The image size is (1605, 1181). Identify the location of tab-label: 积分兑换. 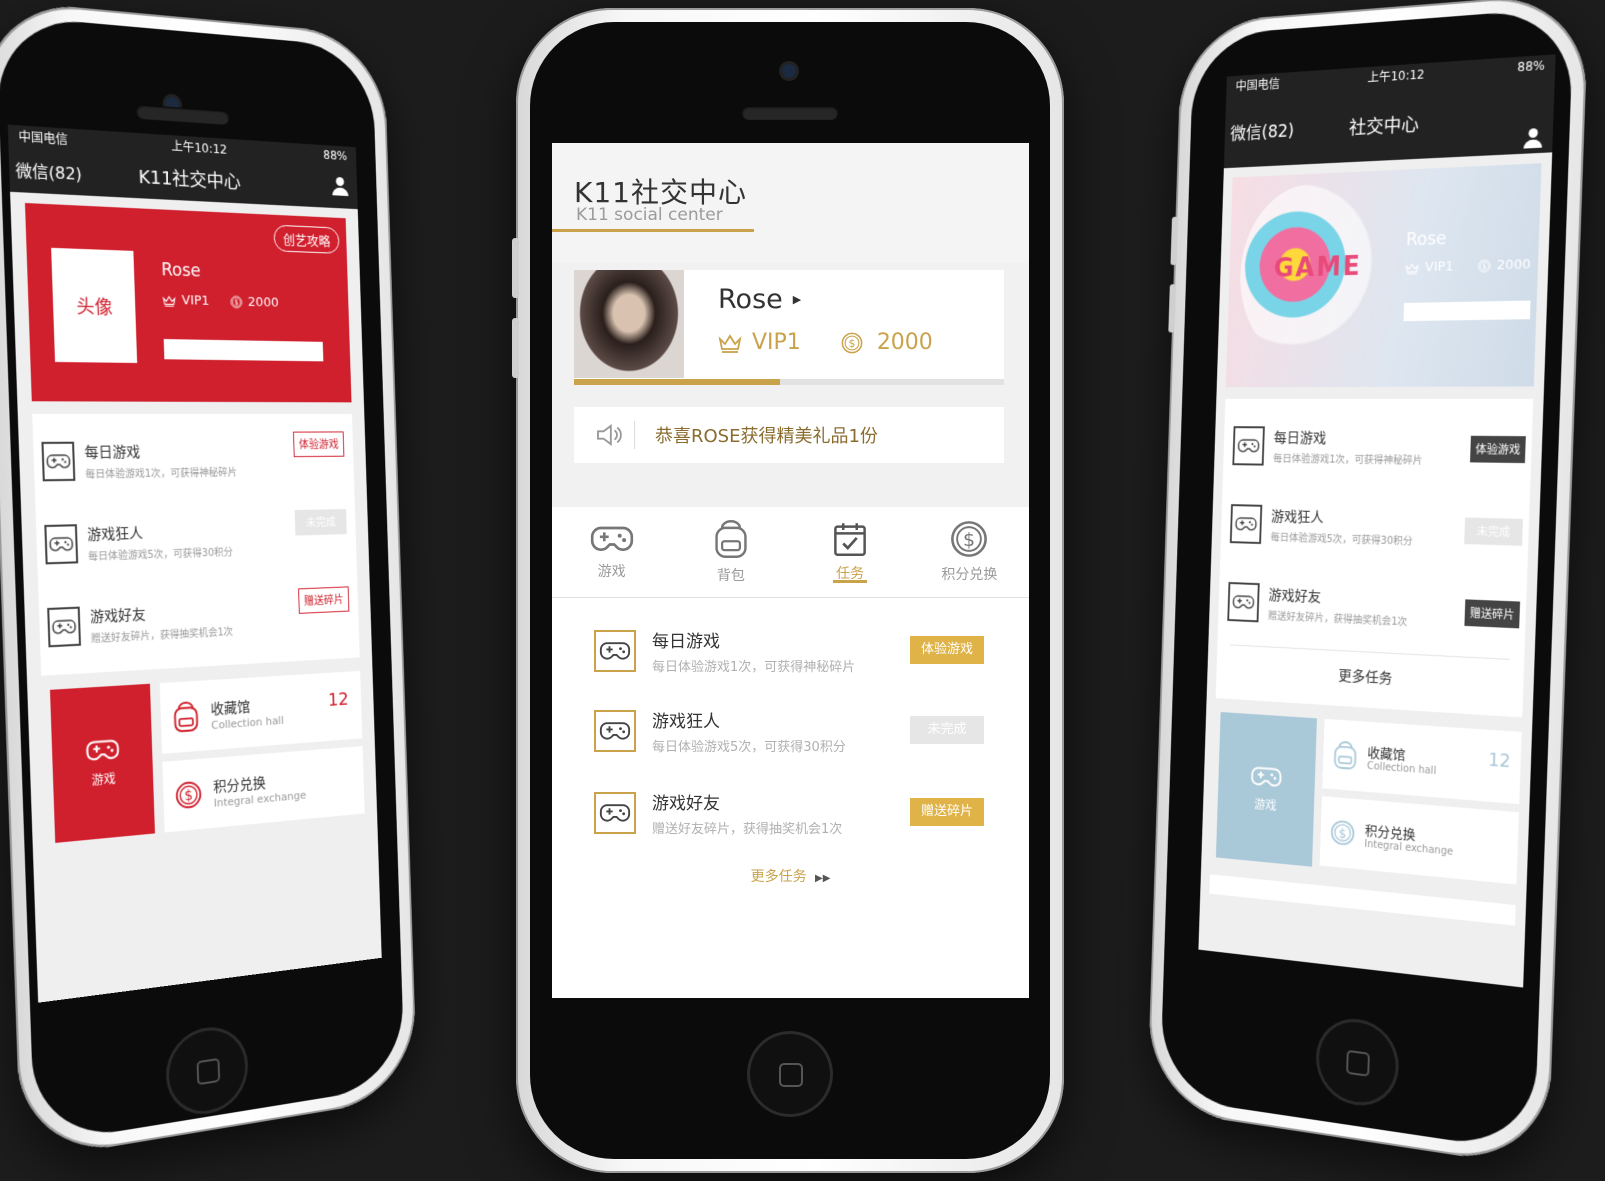
(969, 575).